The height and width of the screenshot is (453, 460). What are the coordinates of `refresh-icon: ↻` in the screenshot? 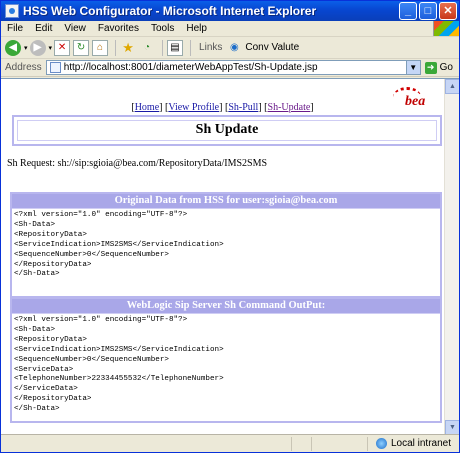 It's located at (81, 47).